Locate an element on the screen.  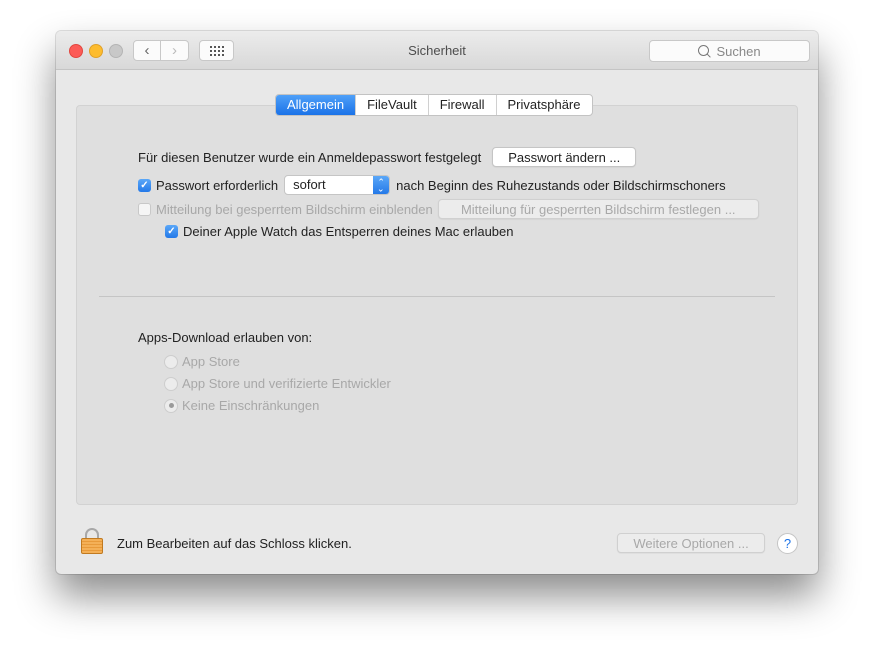
question-mark-icon: ? is located at coordinates (787, 543).